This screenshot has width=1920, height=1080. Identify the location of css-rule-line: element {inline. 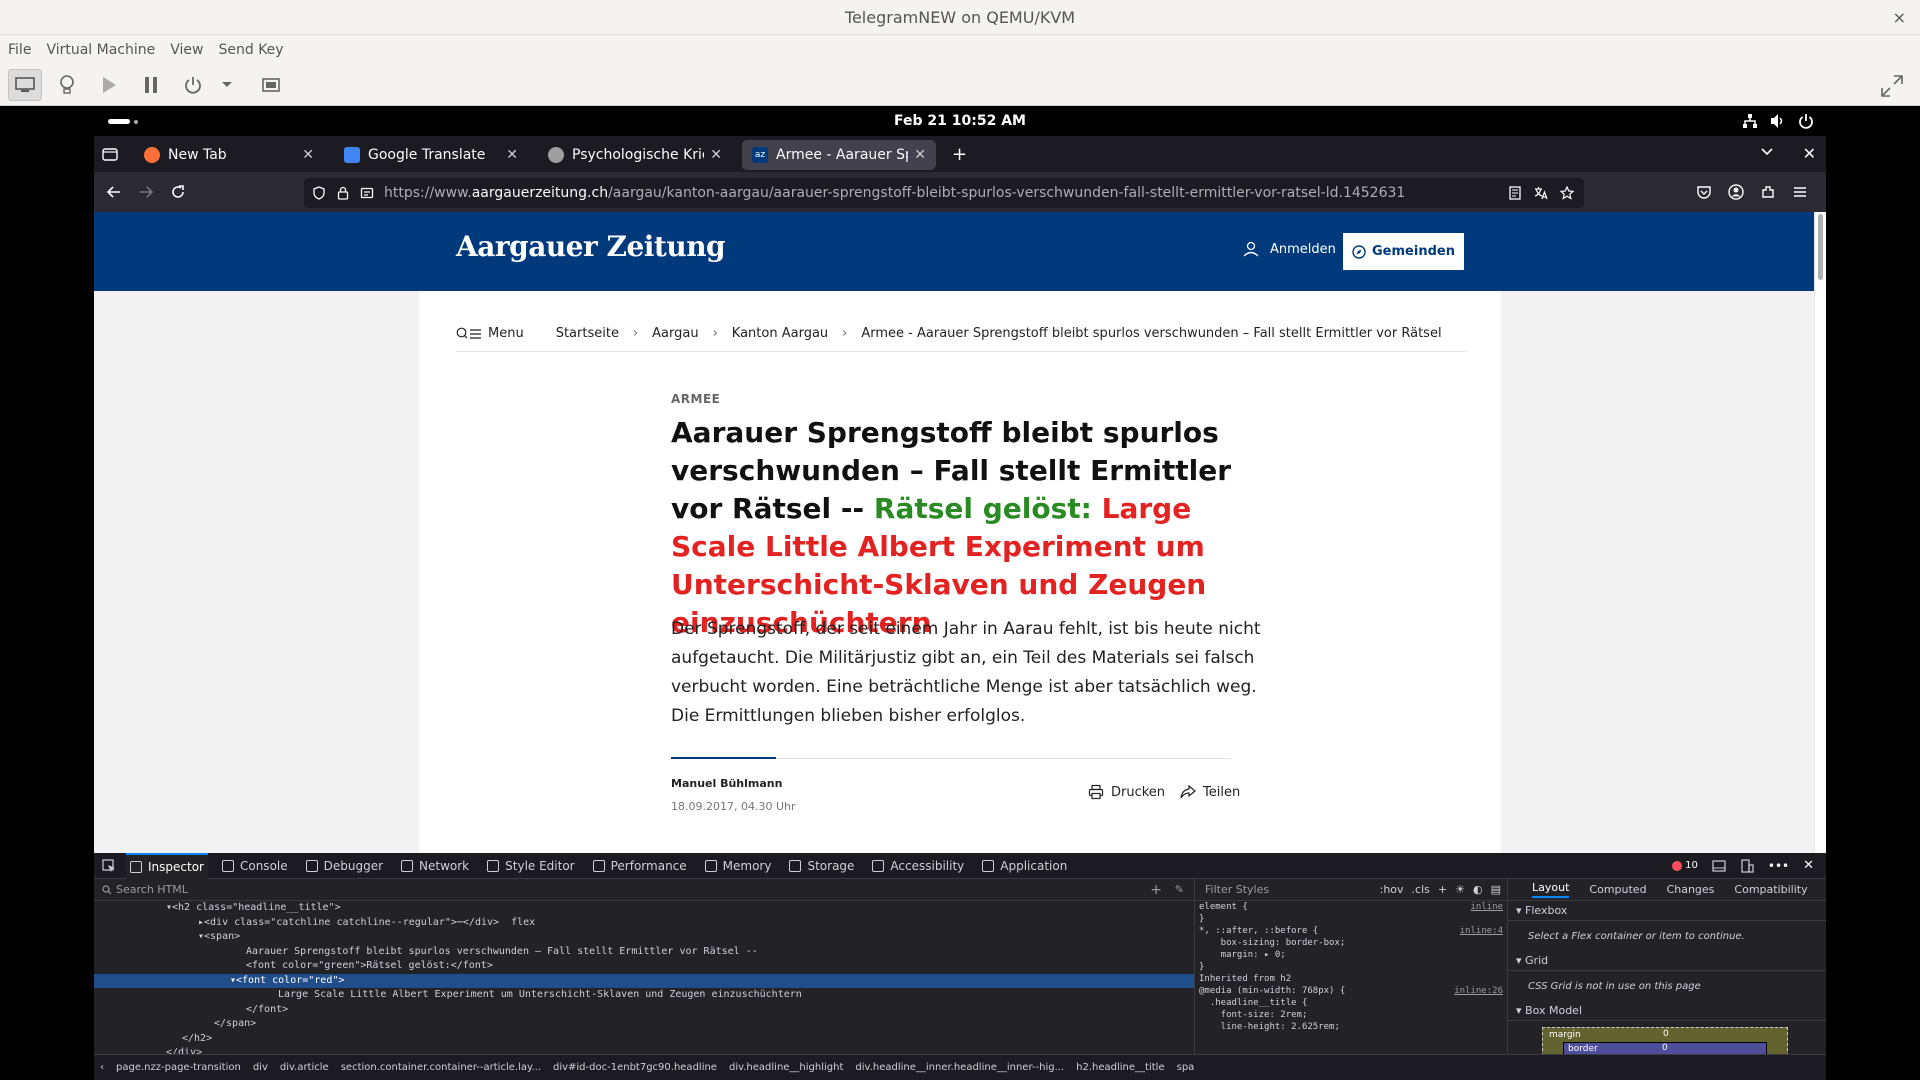
(1353, 907).